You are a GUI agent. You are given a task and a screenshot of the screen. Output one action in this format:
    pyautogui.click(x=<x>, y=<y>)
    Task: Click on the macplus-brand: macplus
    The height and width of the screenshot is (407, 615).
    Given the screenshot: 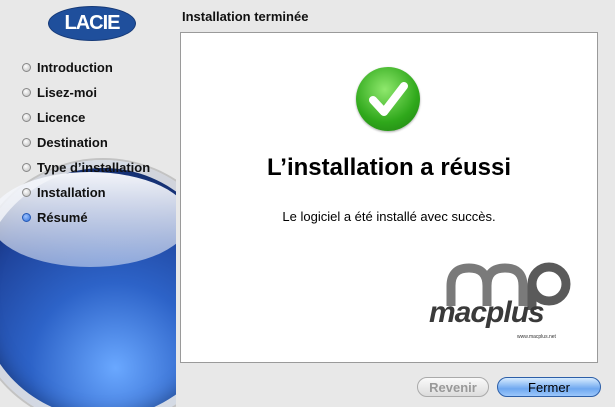 What is the action you would take?
    pyautogui.click(x=487, y=312)
    